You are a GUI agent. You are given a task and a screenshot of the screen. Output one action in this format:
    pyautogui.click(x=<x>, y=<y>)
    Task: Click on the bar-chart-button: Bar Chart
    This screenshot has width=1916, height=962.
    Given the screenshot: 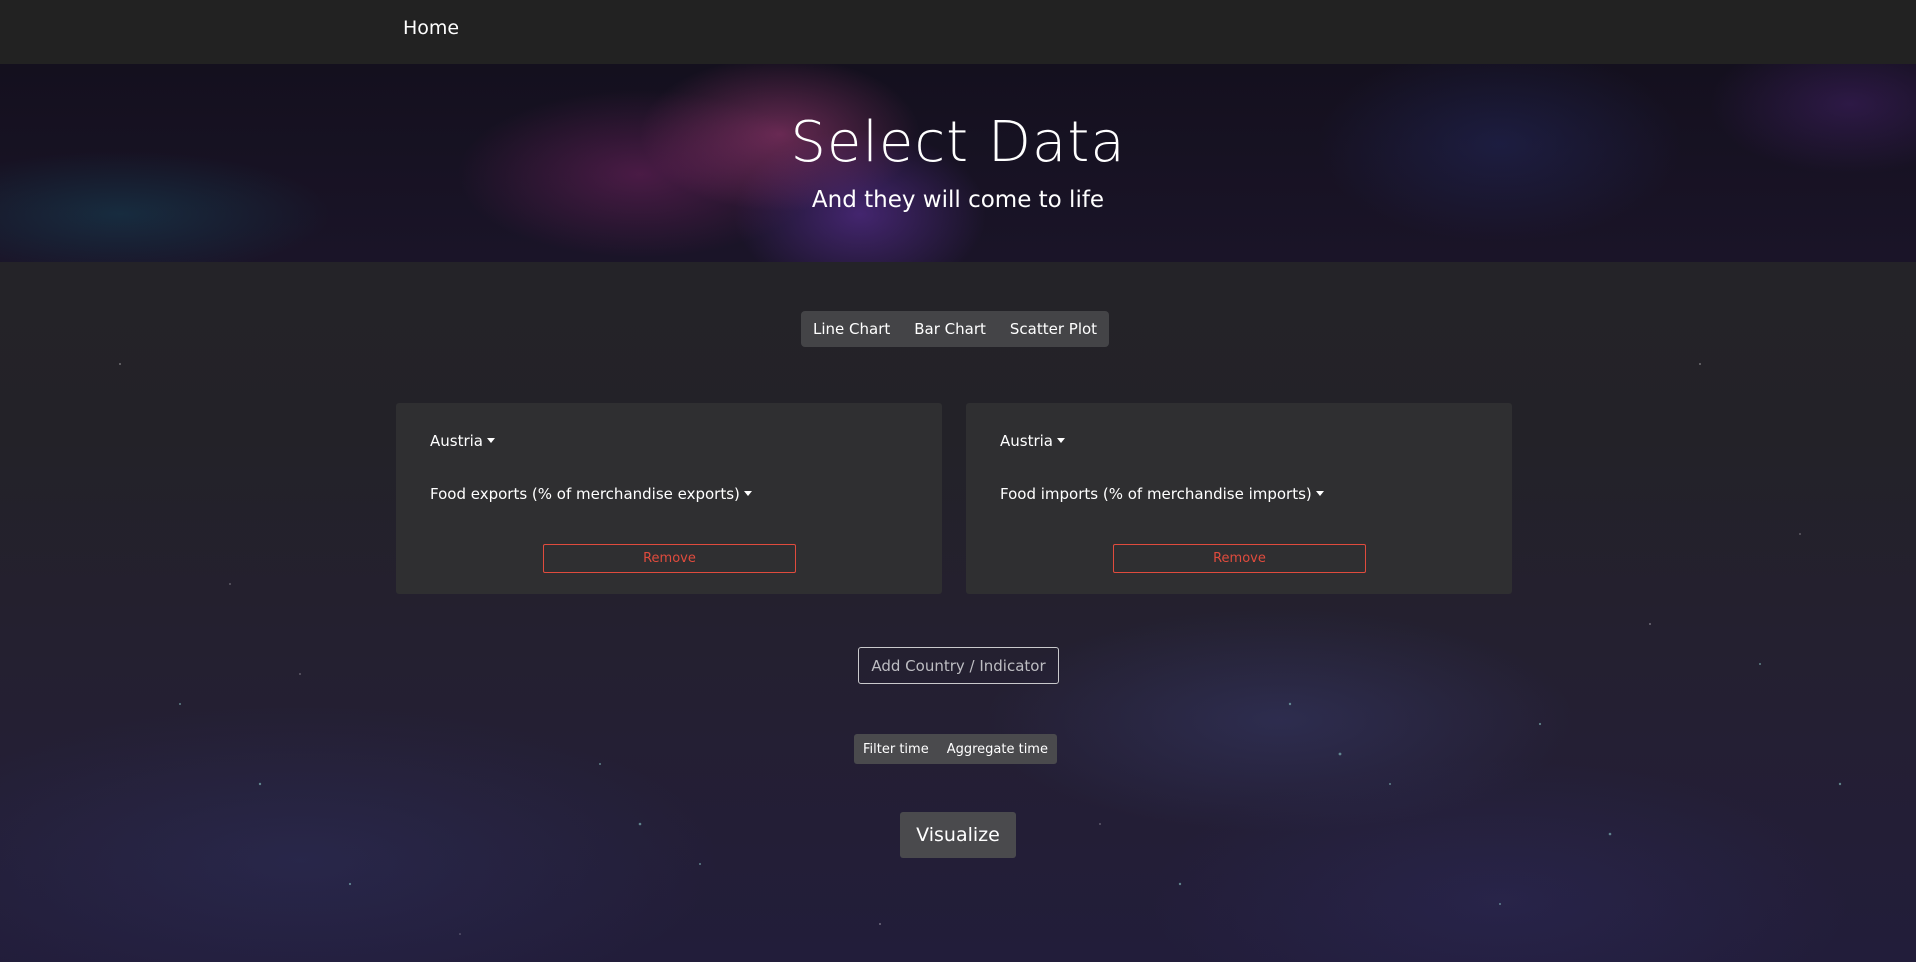 What is the action you would take?
    pyautogui.click(x=950, y=329)
    